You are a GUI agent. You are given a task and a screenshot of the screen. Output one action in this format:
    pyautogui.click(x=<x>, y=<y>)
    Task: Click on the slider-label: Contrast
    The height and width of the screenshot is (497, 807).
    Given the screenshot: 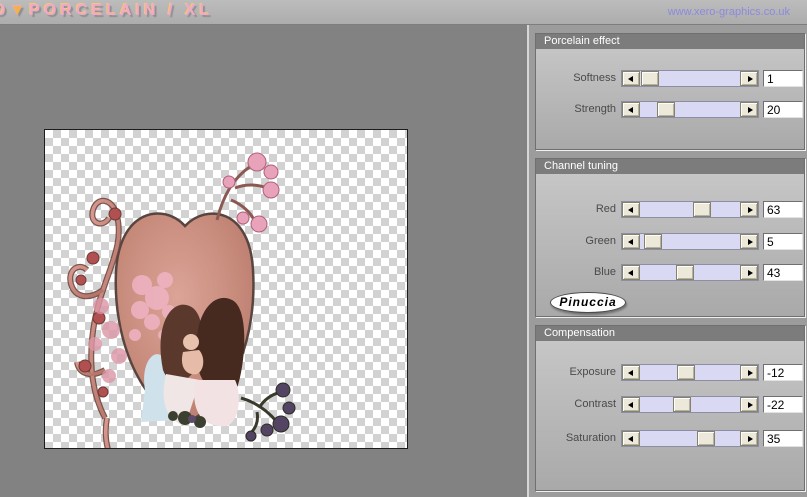 What is the action you would take?
    pyautogui.click(x=595, y=404)
    